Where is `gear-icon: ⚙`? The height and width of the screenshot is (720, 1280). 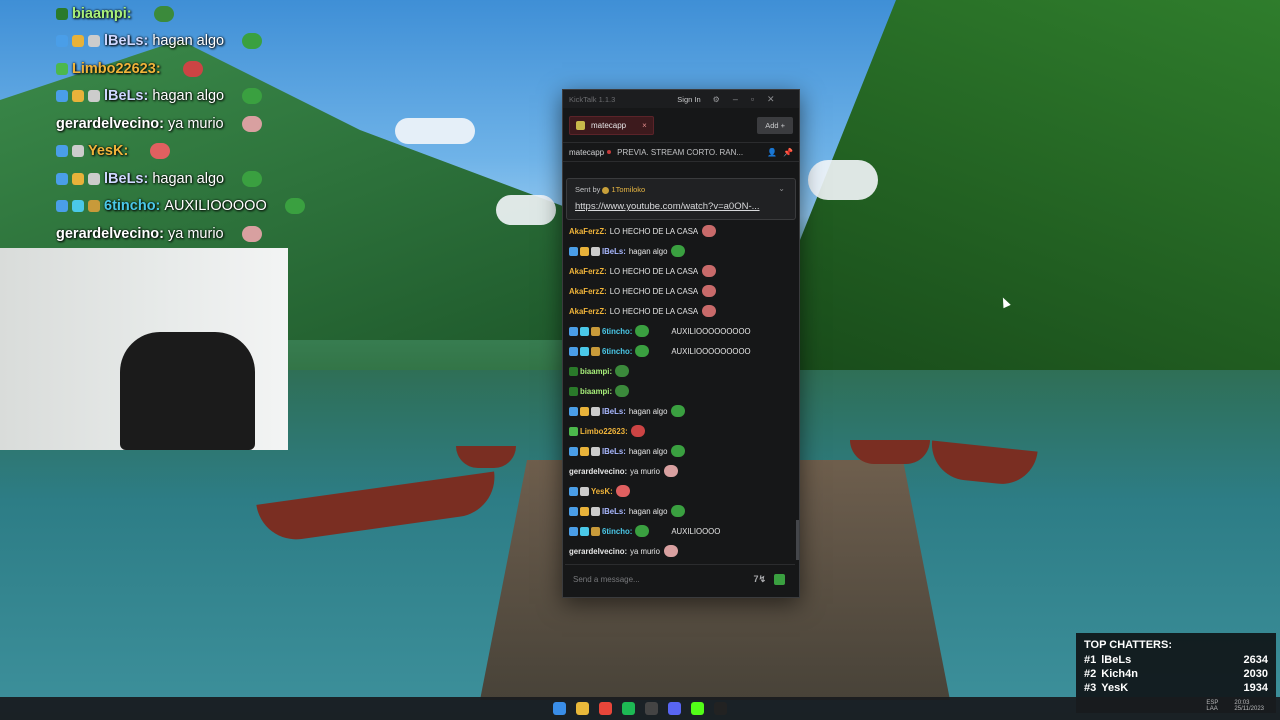
gear-icon: ⚙ is located at coordinates (716, 99).